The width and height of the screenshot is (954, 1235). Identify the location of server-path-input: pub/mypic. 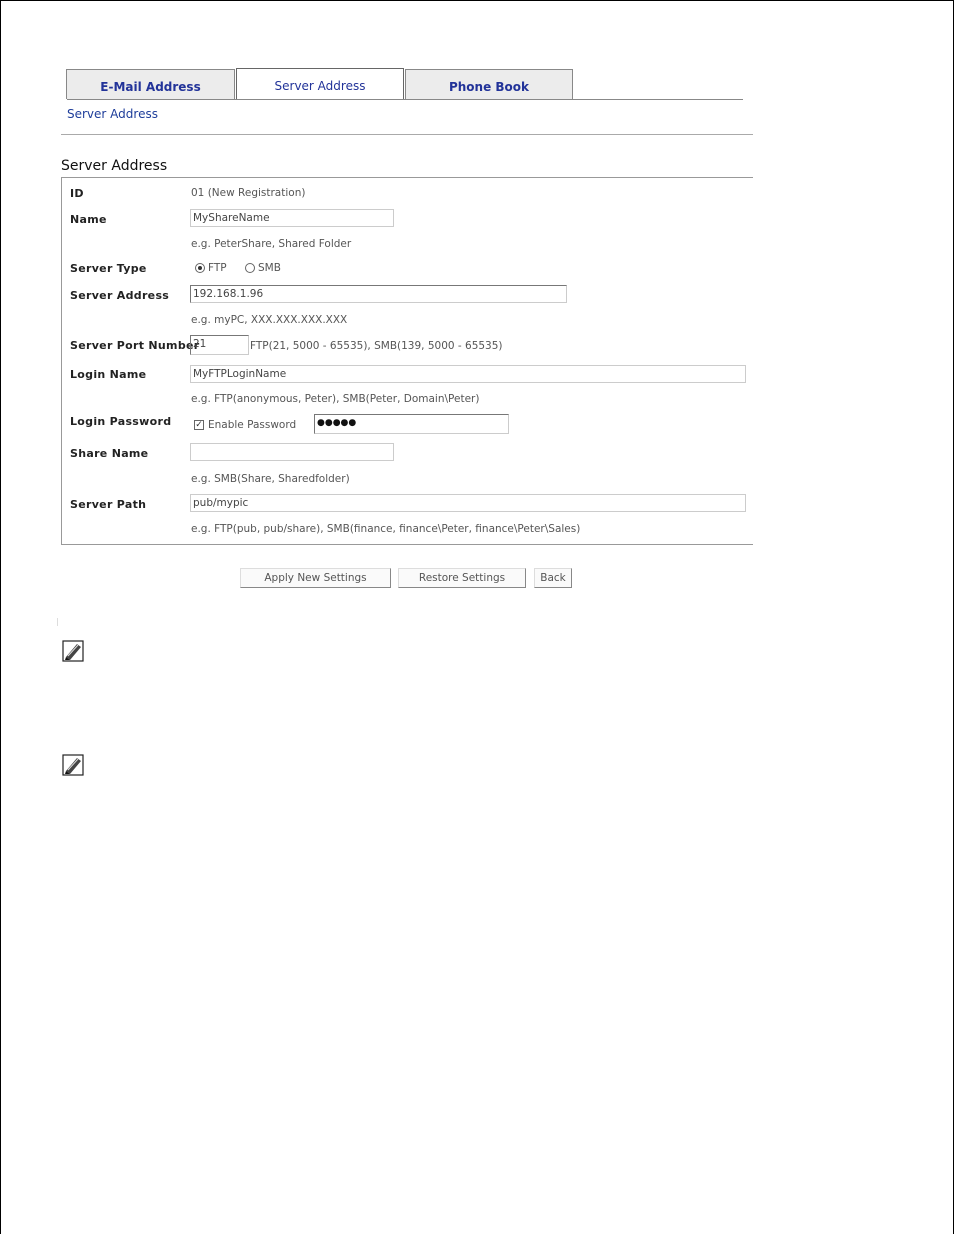
(468, 503).